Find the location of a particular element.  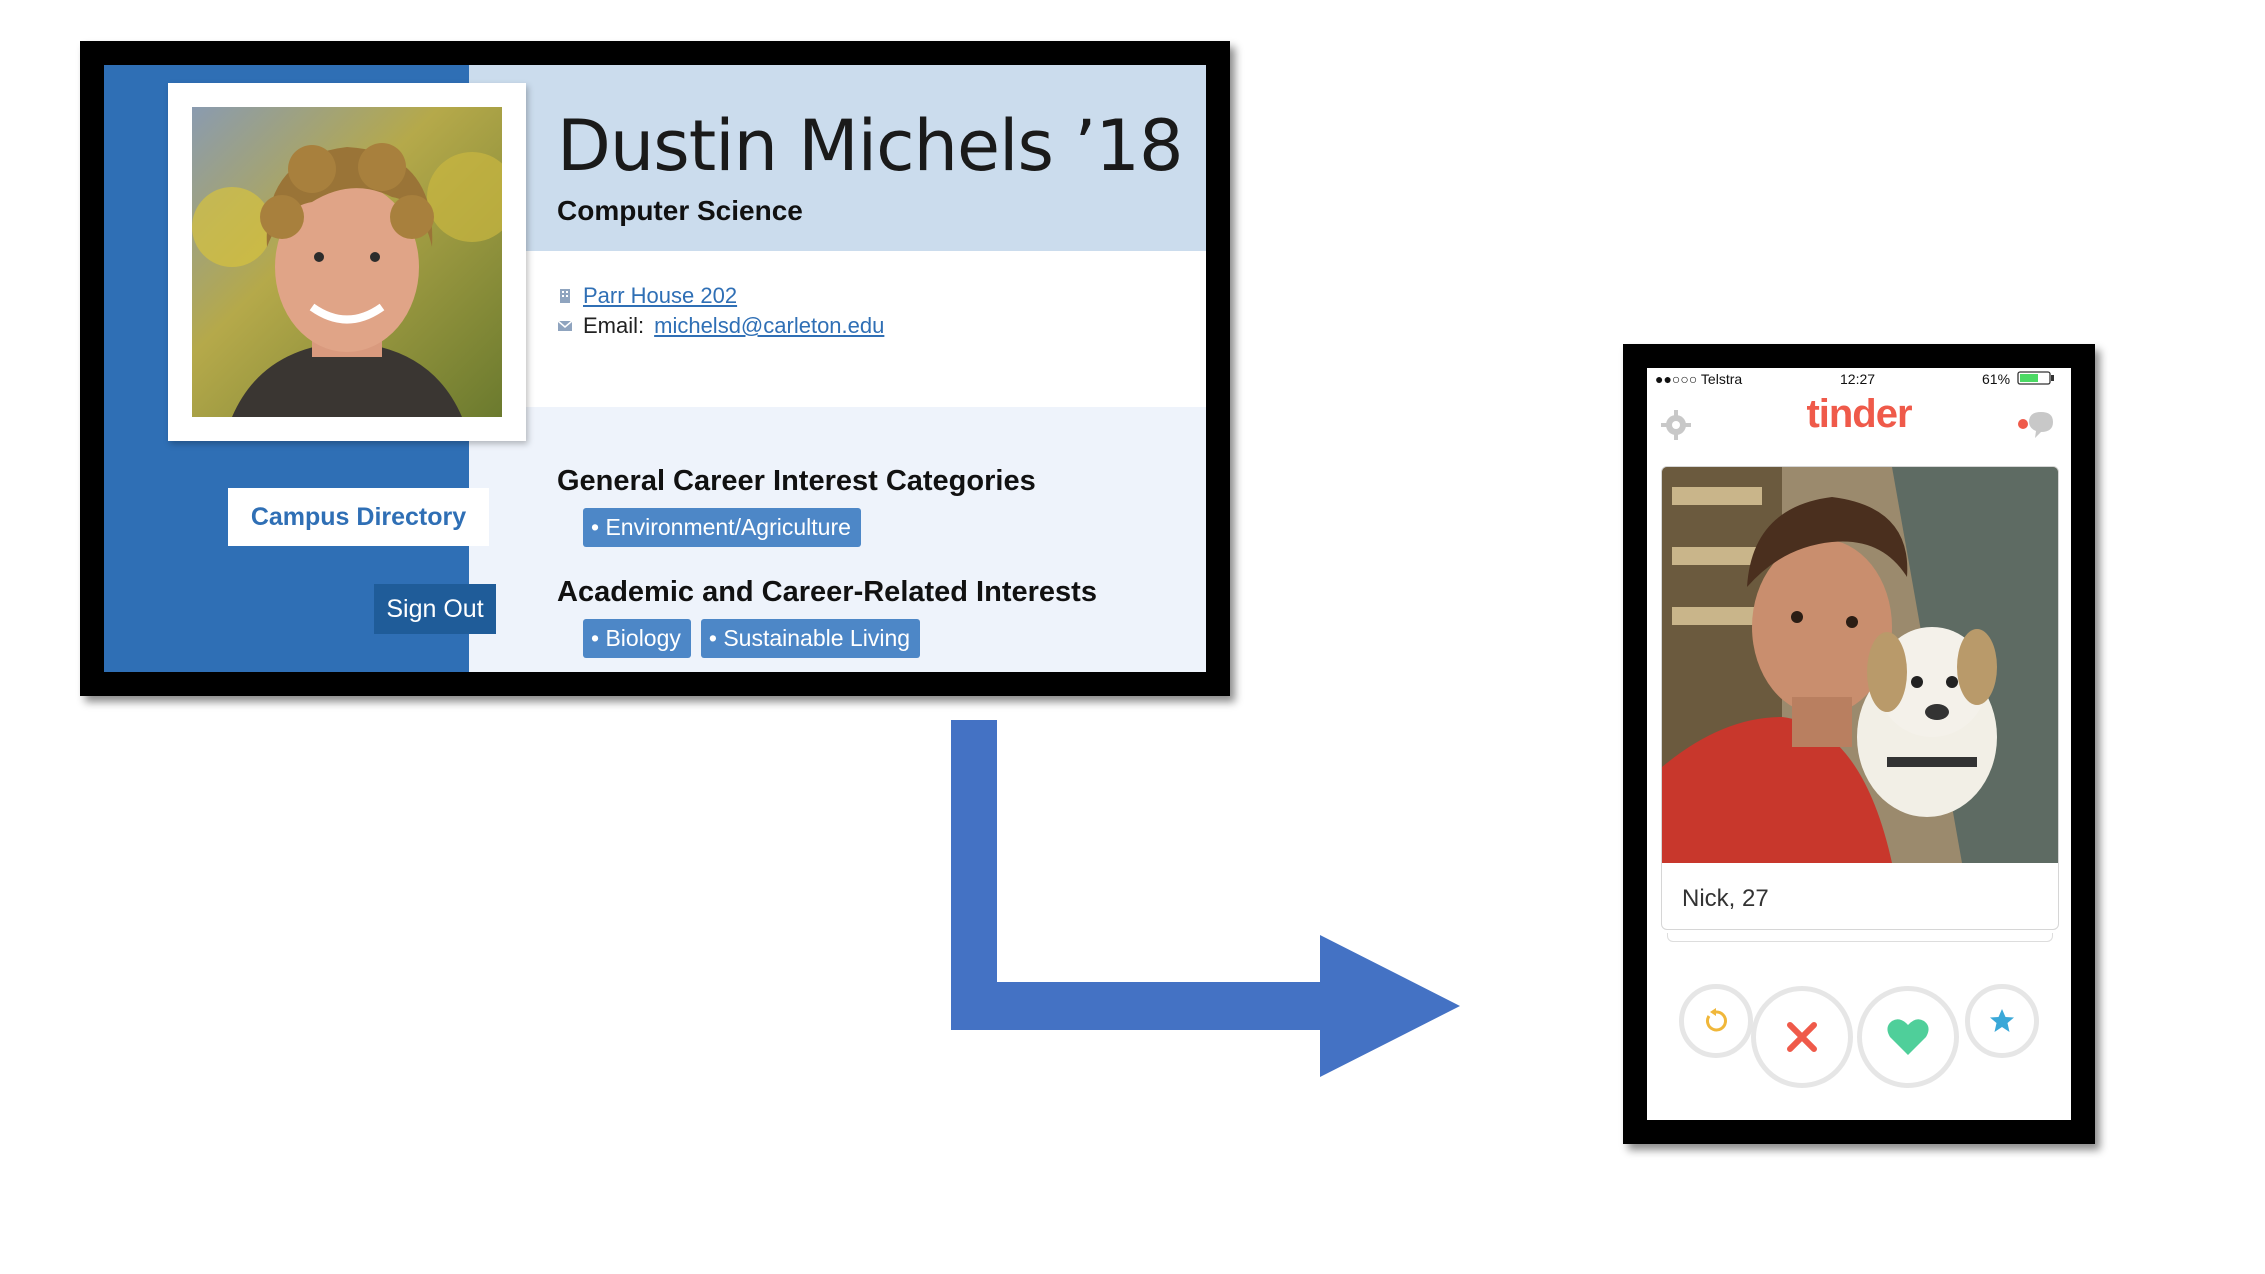

profile-card: Nick, 27 is located at coordinates (1860, 698).